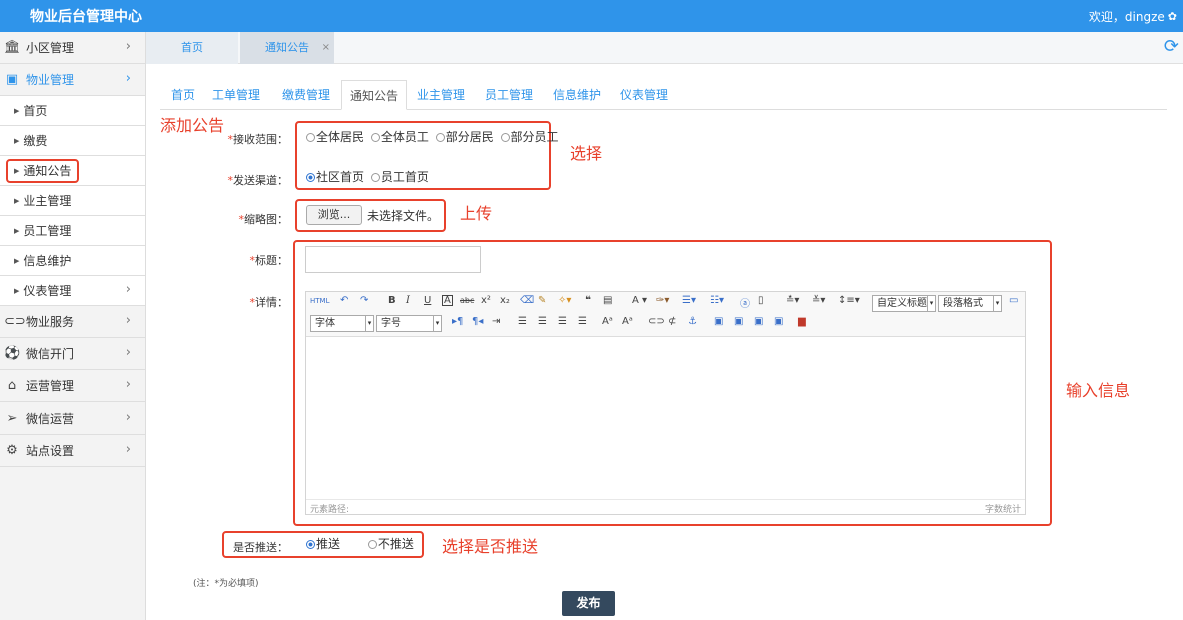  Describe the element at coordinates (393, 259) in the screenshot. I see `title-input` at that location.